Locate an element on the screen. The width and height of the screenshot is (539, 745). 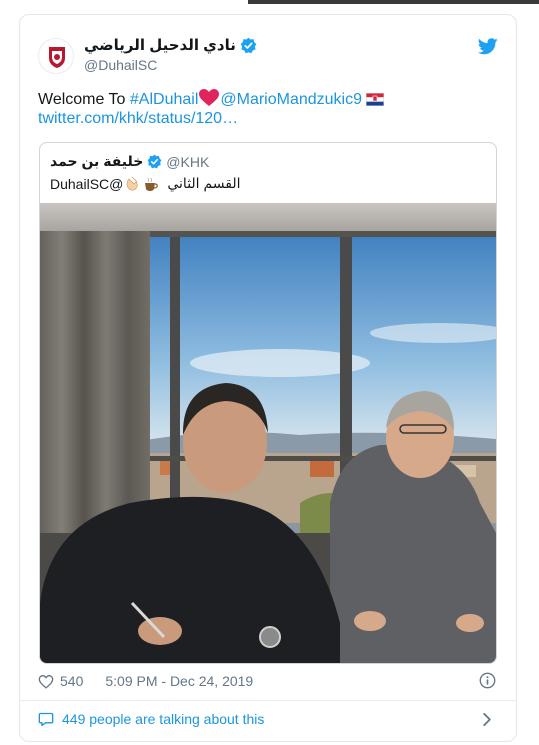
croatia-flag-icon is located at coordinates (375, 98).